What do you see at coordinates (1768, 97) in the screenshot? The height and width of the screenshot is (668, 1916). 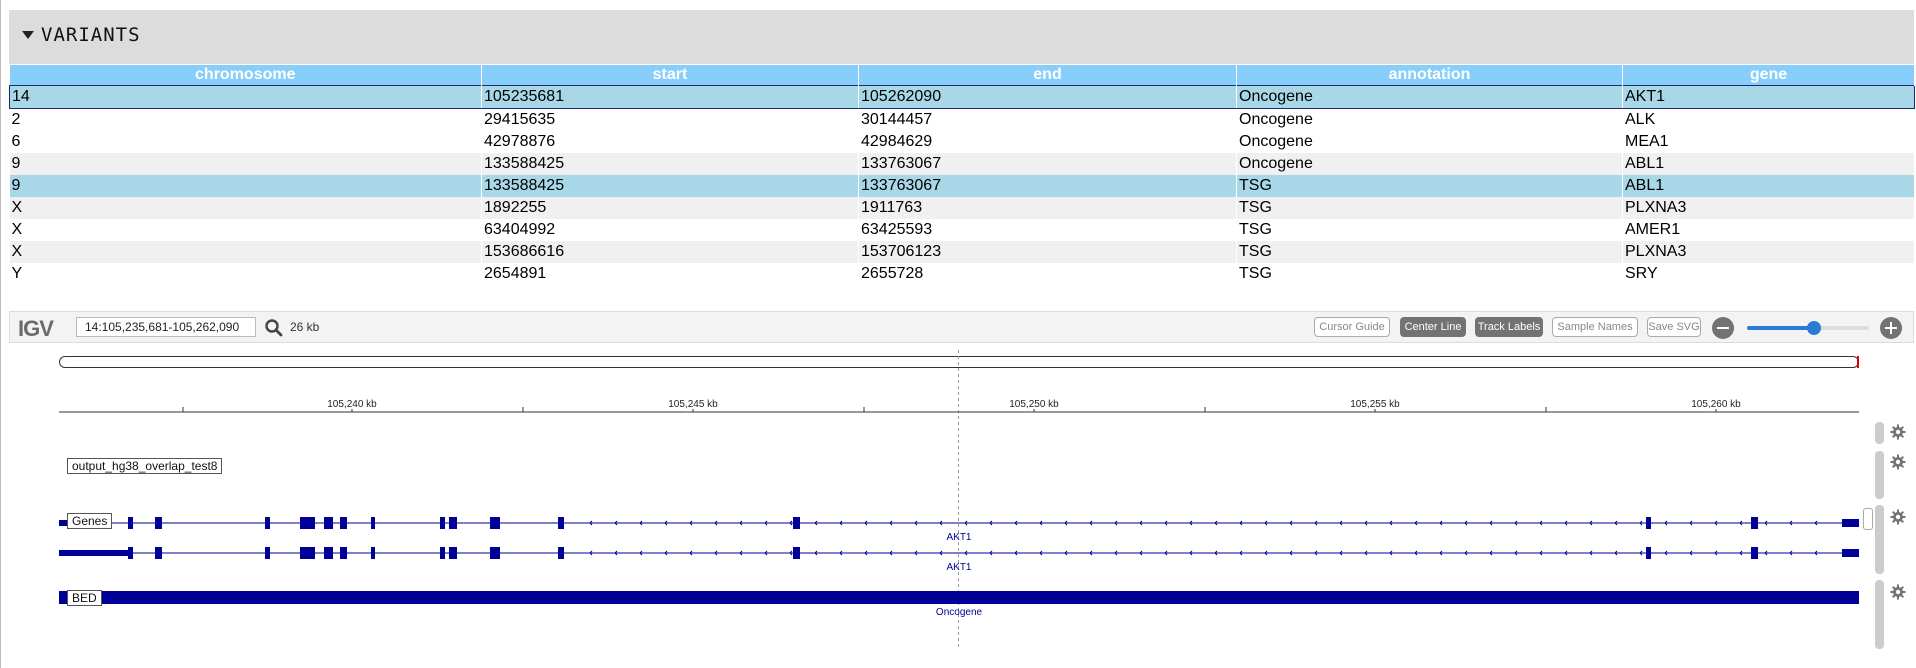 I see `cell-gene: AKT1` at bounding box center [1768, 97].